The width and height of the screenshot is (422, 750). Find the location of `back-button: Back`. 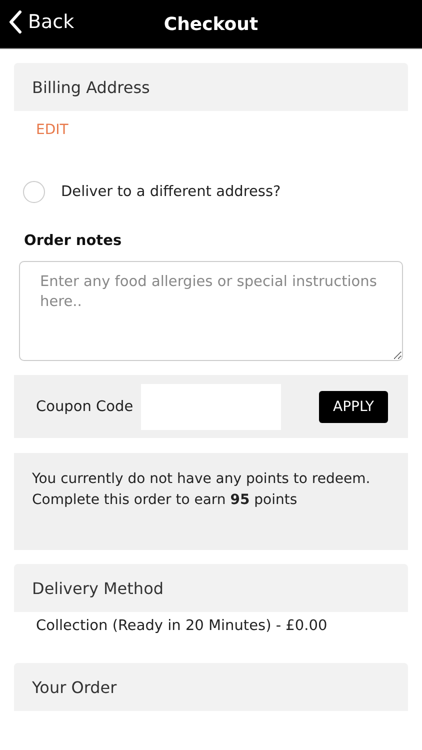

back-button: Back is located at coordinates (41, 22).